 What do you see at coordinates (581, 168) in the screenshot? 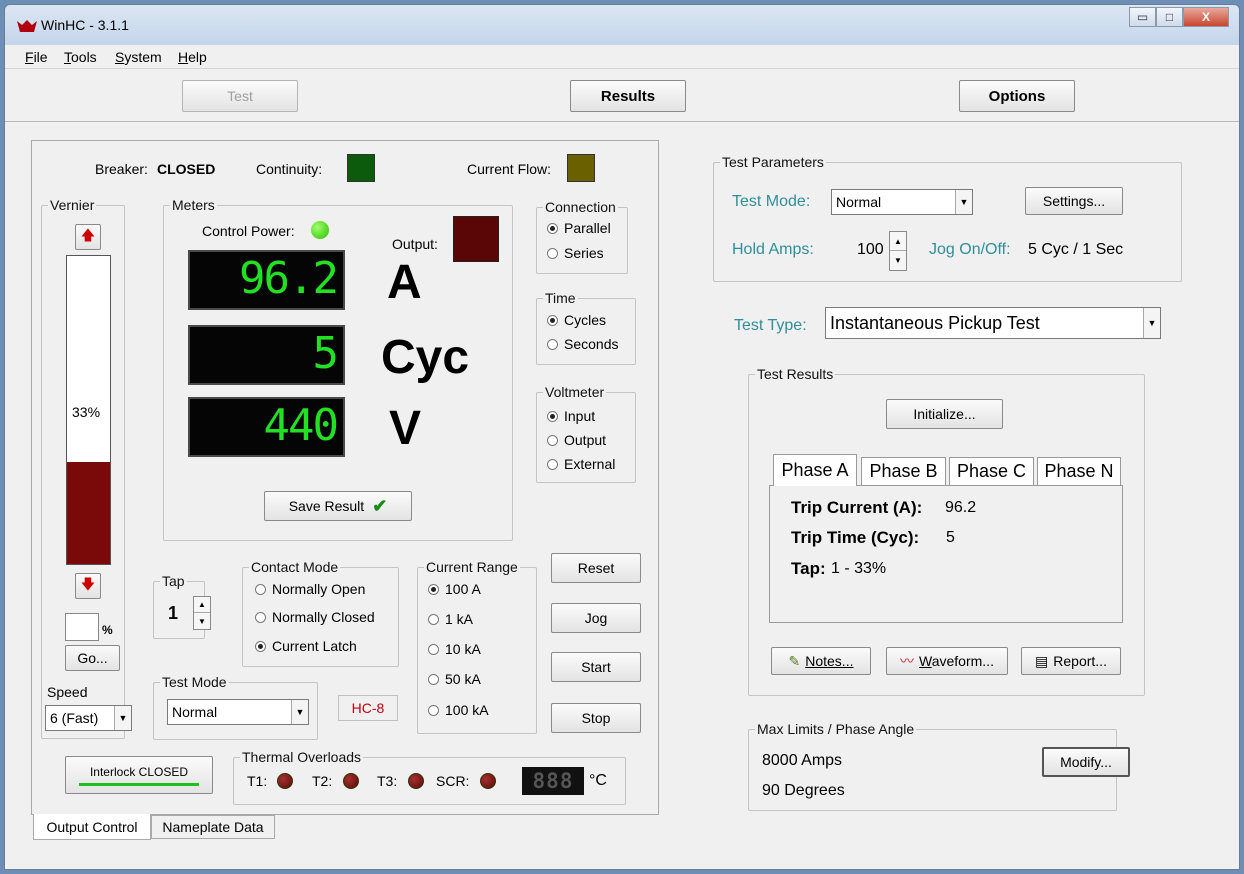
I see `current-flow-indicator` at bounding box center [581, 168].